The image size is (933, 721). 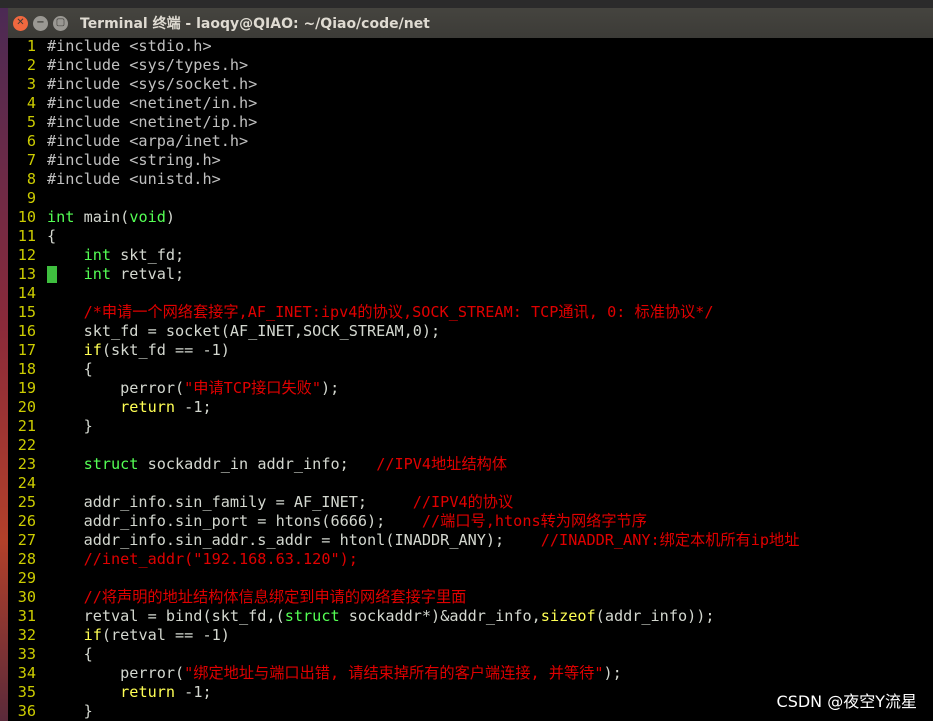 What do you see at coordinates (152, 122) in the screenshot?
I see `code-token: #include <netinet/ip.h>` at bounding box center [152, 122].